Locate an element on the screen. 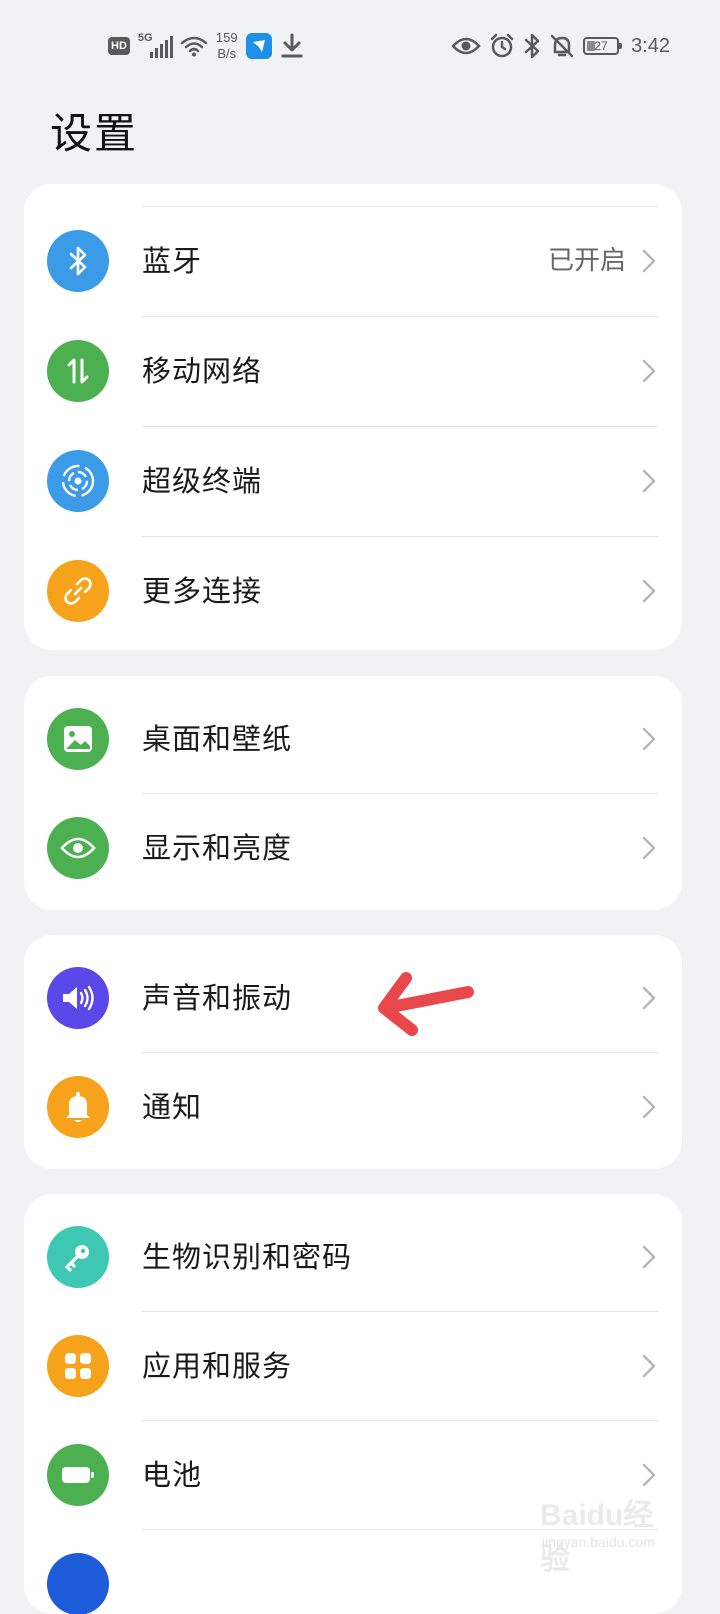 The image size is (720, 1614). super-device-icon is located at coordinates (78, 481).